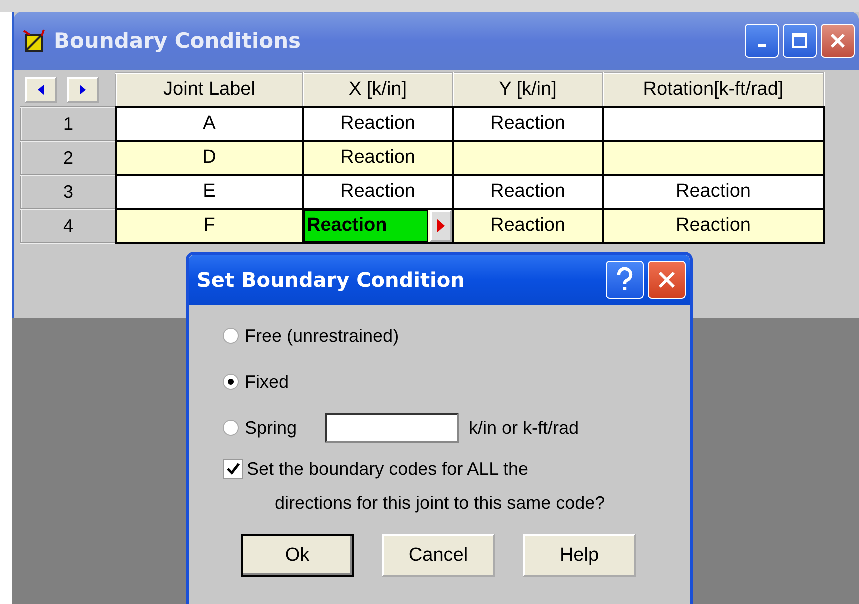 The width and height of the screenshot is (859, 604). Describe the element at coordinates (83, 89) in the screenshot. I see `scroll-right-button` at that location.